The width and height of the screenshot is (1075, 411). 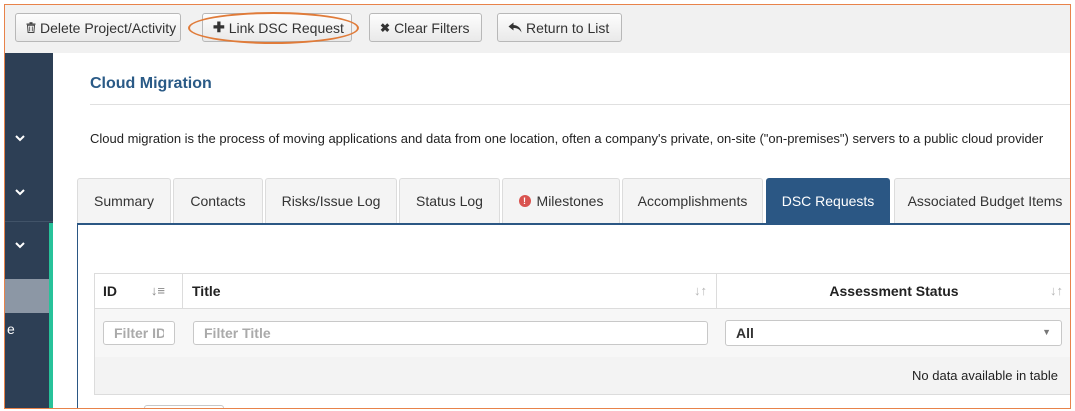 I want to click on title-filter-input, so click(x=450, y=333).